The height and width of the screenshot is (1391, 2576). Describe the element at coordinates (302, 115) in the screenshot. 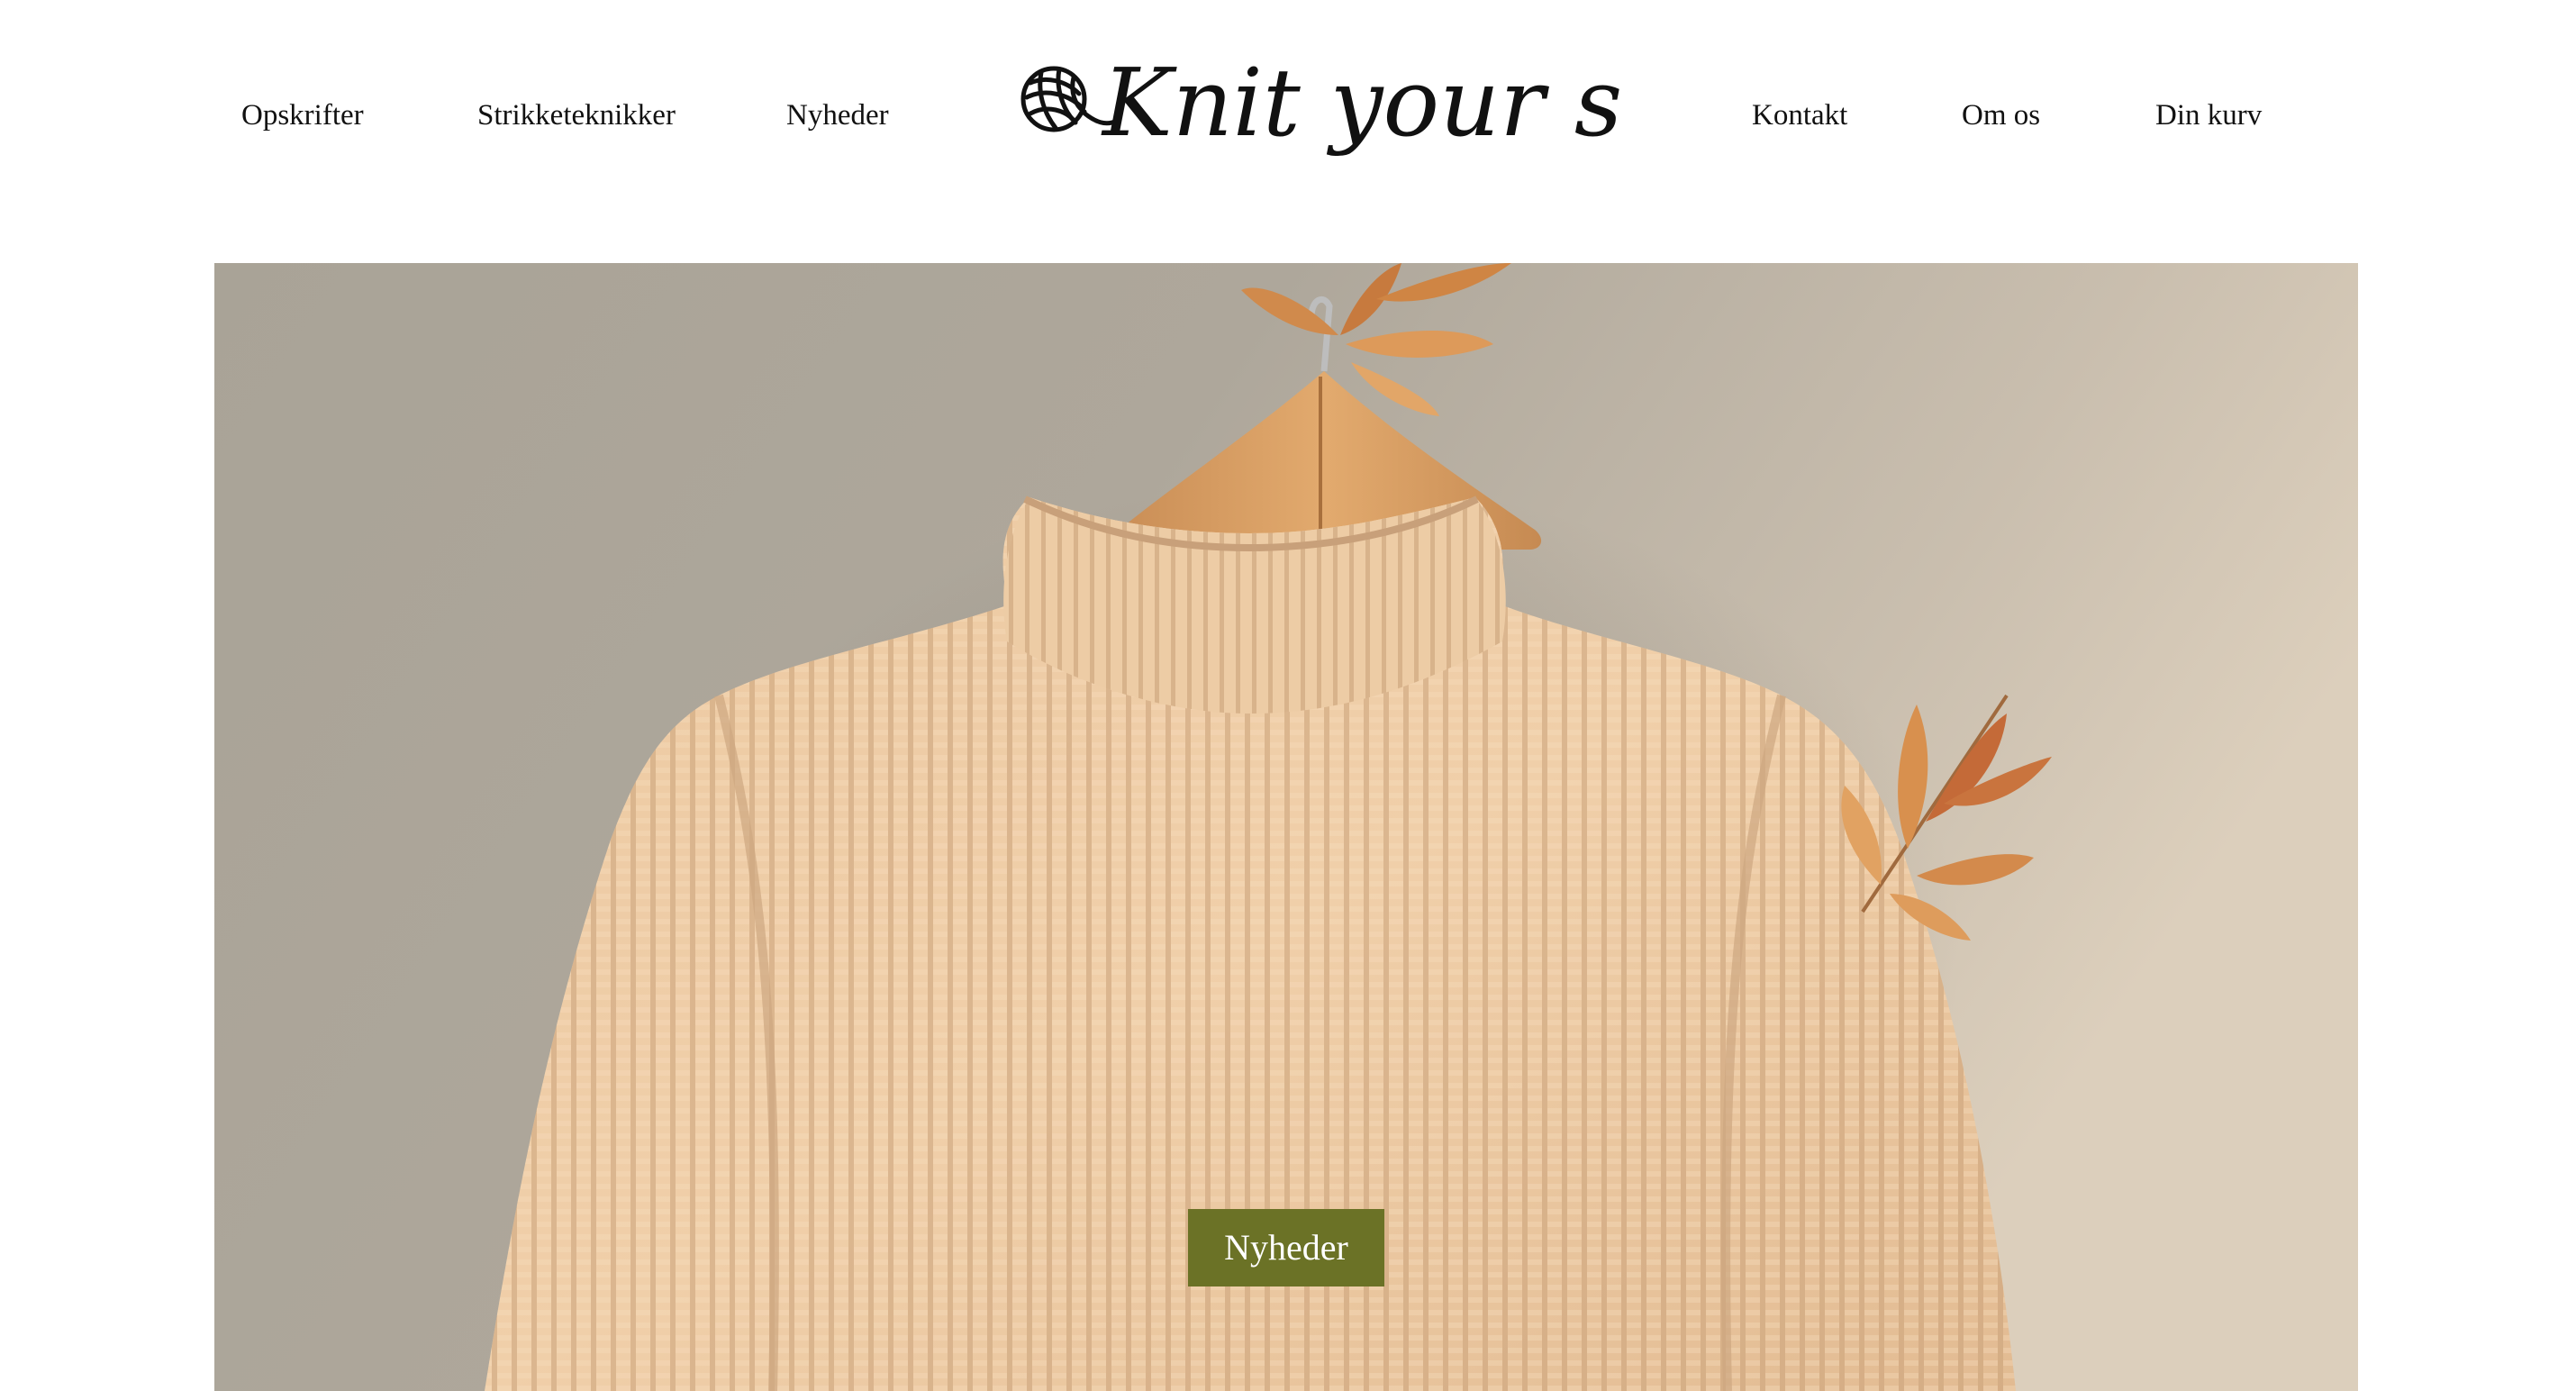

I see `nav-link-opskrifter: Opskrifter` at that location.